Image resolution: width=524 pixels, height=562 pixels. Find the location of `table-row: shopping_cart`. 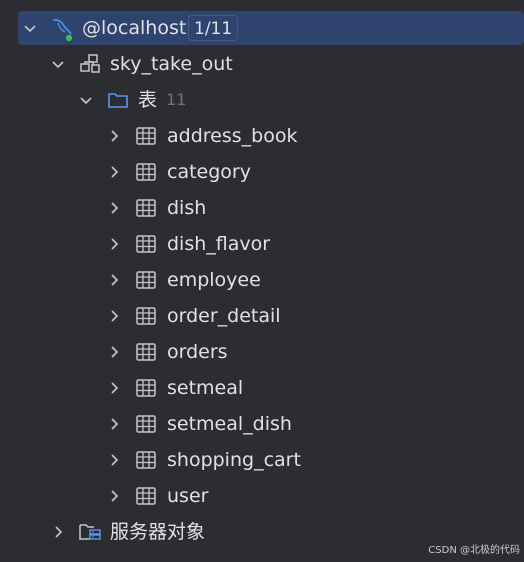

table-row: shopping_cart is located at coordinates (262, 460).